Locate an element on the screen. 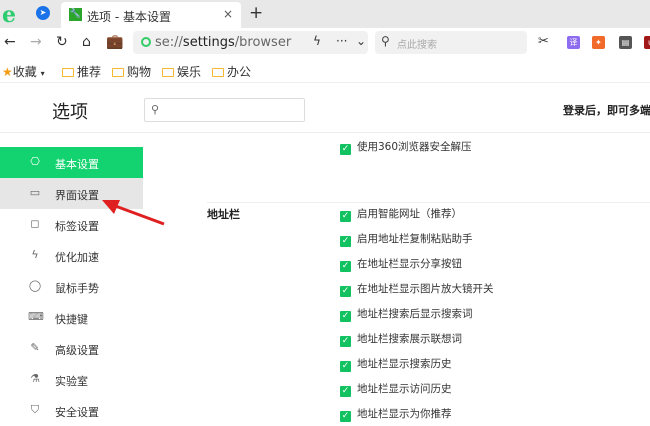 Image resolution: width=650 pixels, height=426 pixels. flask-icon: ⚗ is located at coordinates (35, 378).